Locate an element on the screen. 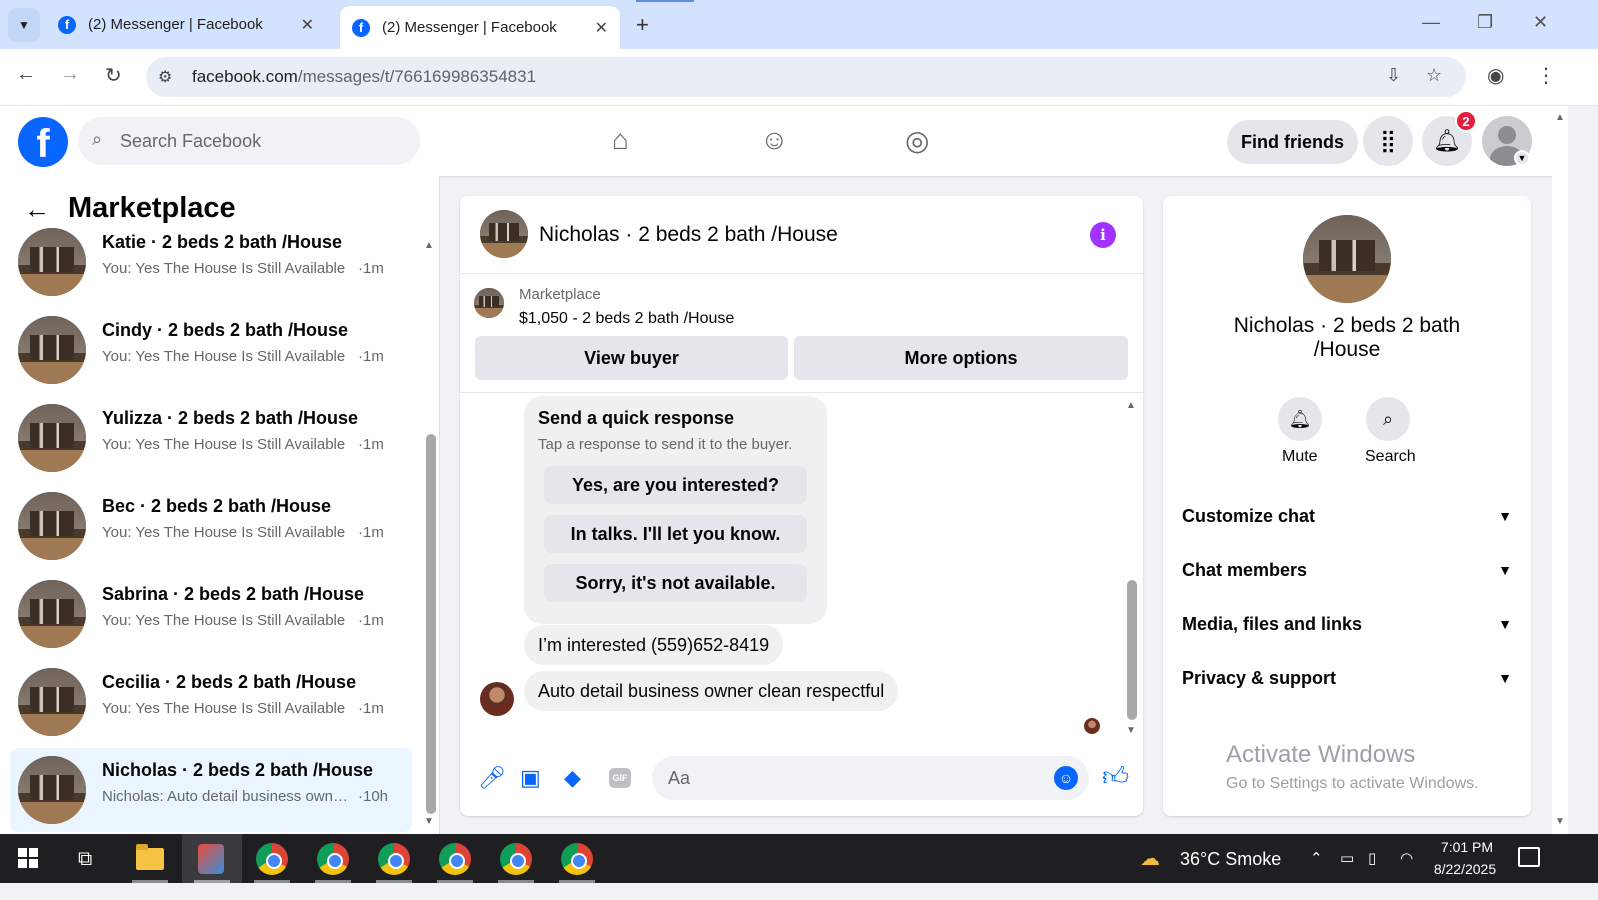  show-hidden-icons-icon: ⌃ is located at coordinates (1316, 858).